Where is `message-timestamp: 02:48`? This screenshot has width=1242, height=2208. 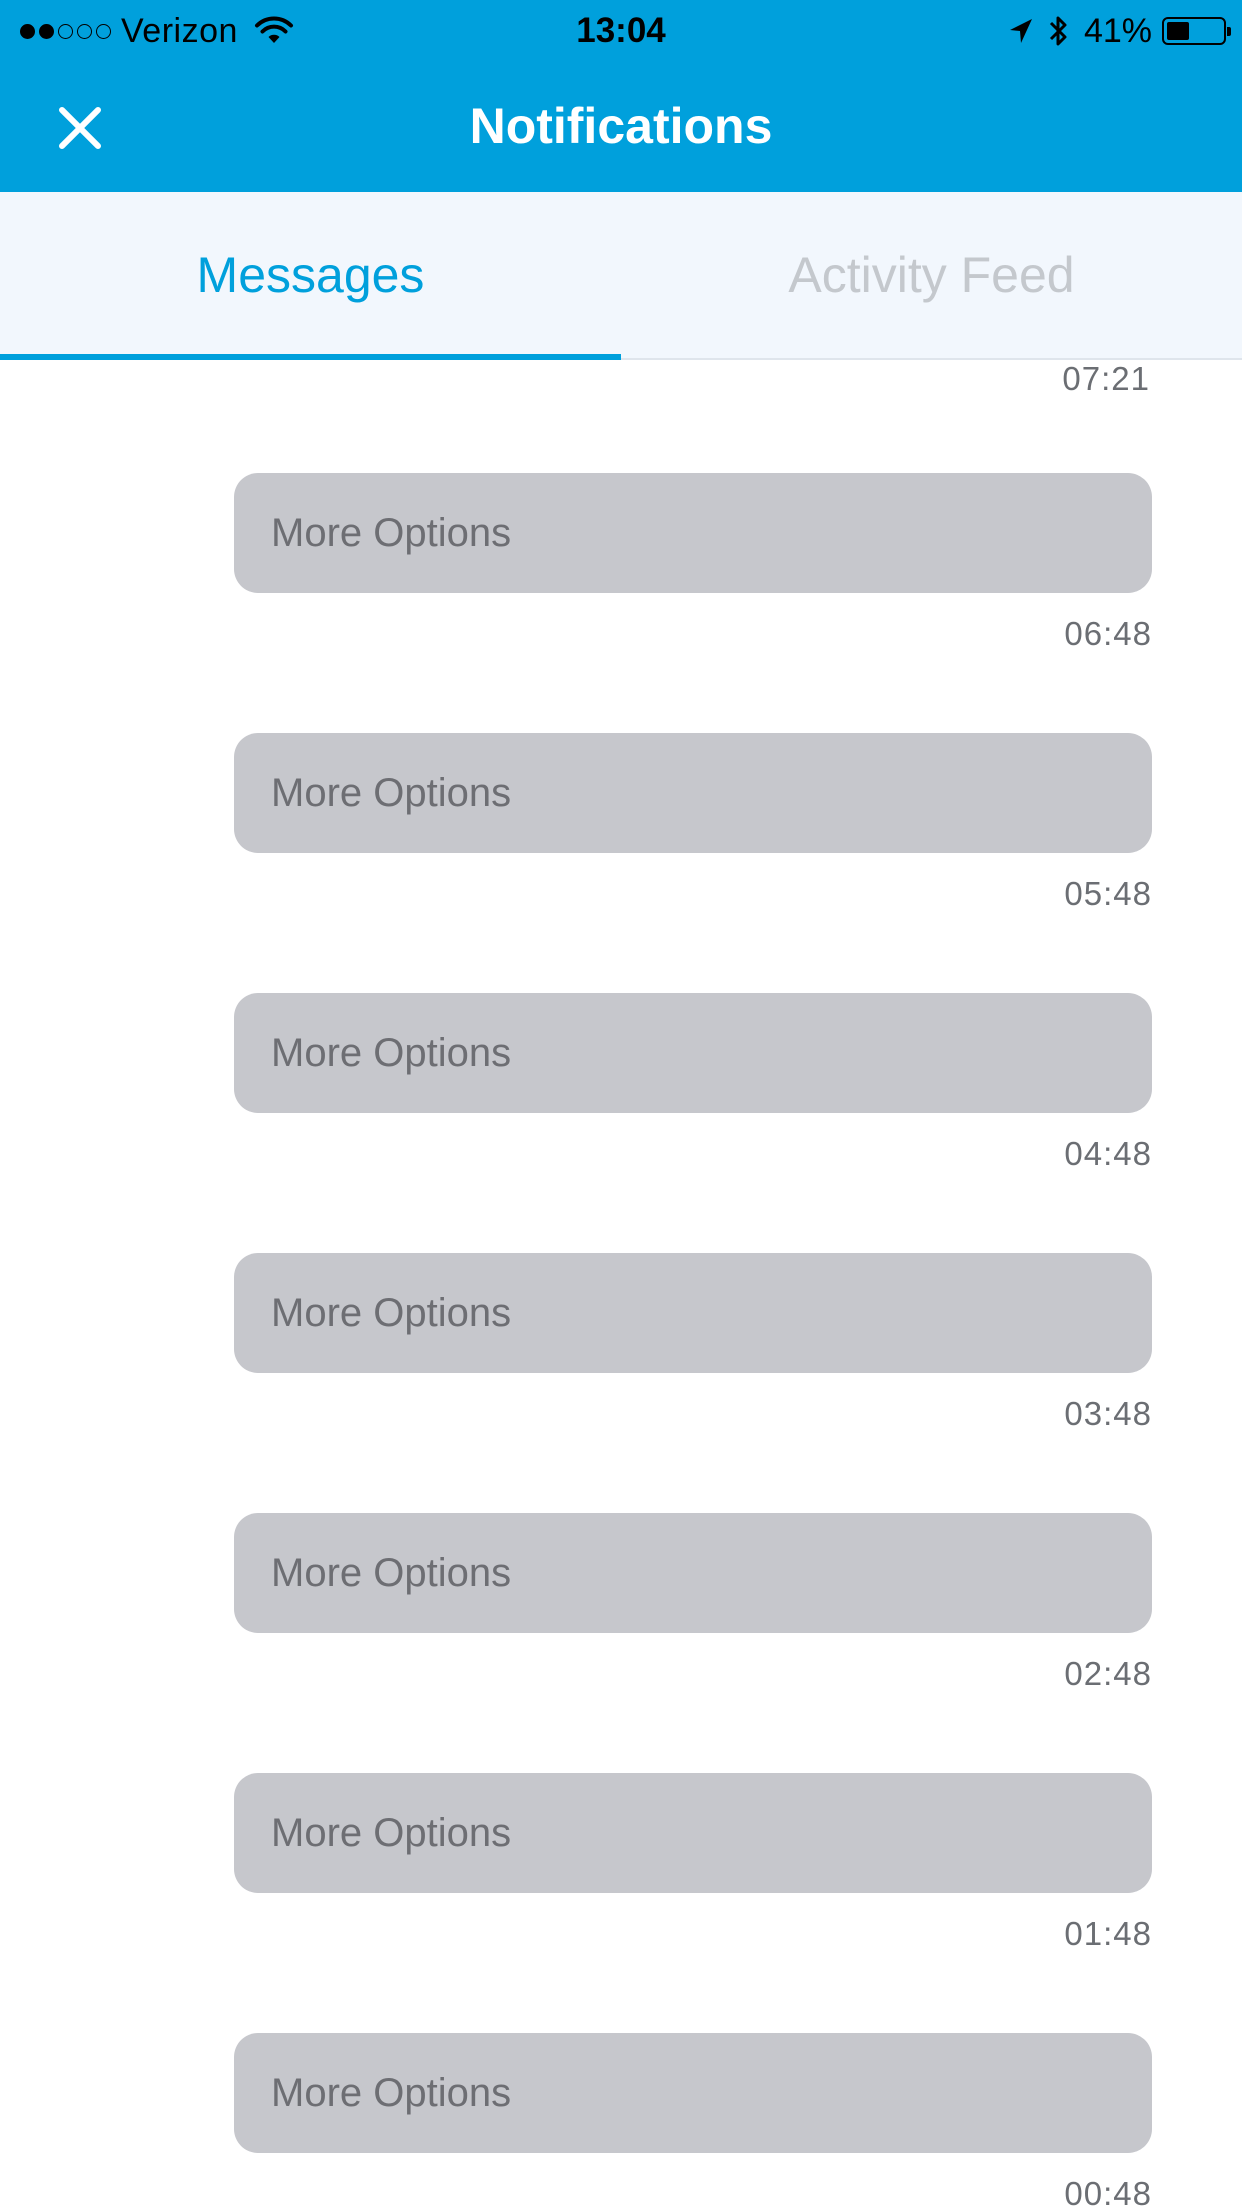
message-timestamp: 02:48 is located at coordinates (1108, 1673).